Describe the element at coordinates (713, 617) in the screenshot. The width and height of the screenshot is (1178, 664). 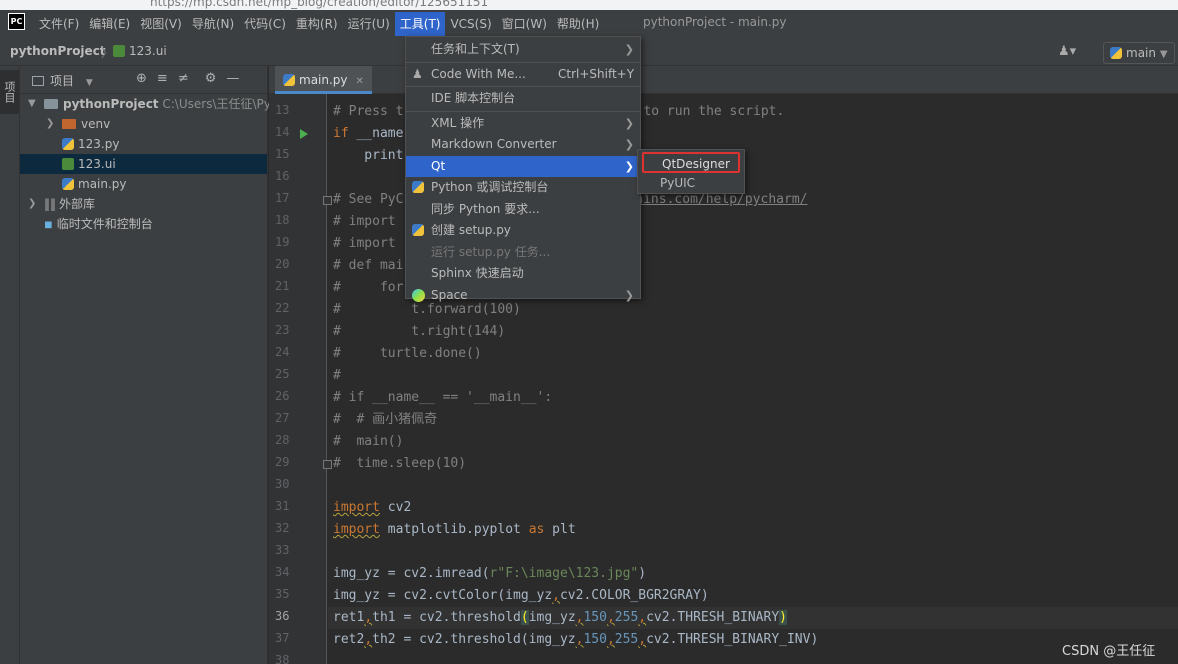
I see `code-text: cv2.THRESH_BINARY` at that location.